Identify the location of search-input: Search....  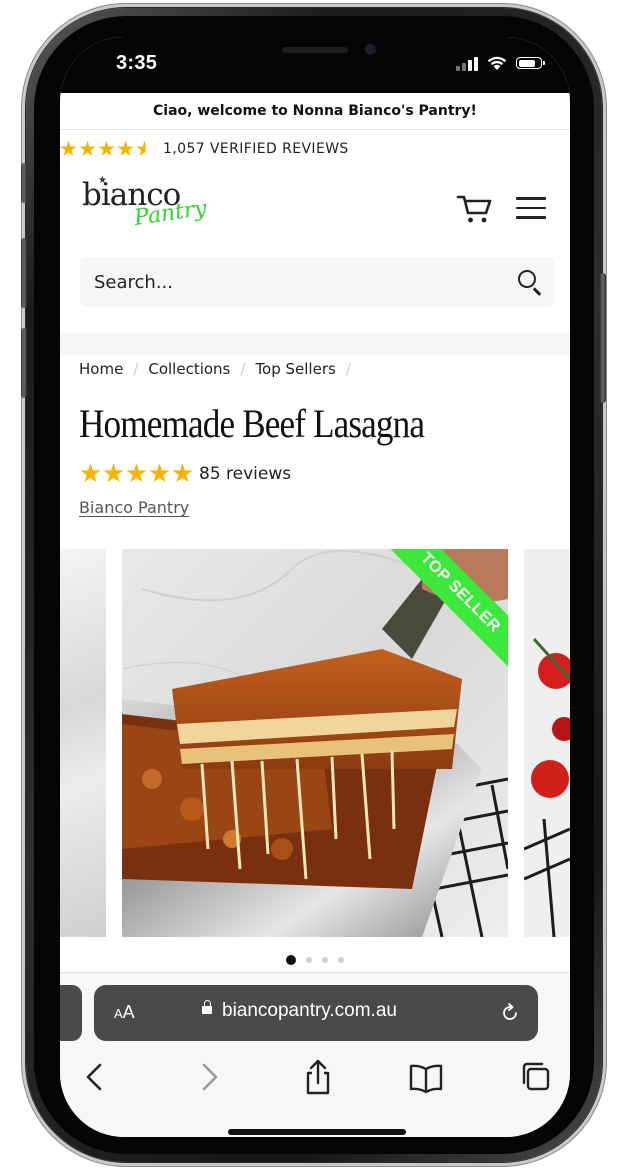
(317, 282).